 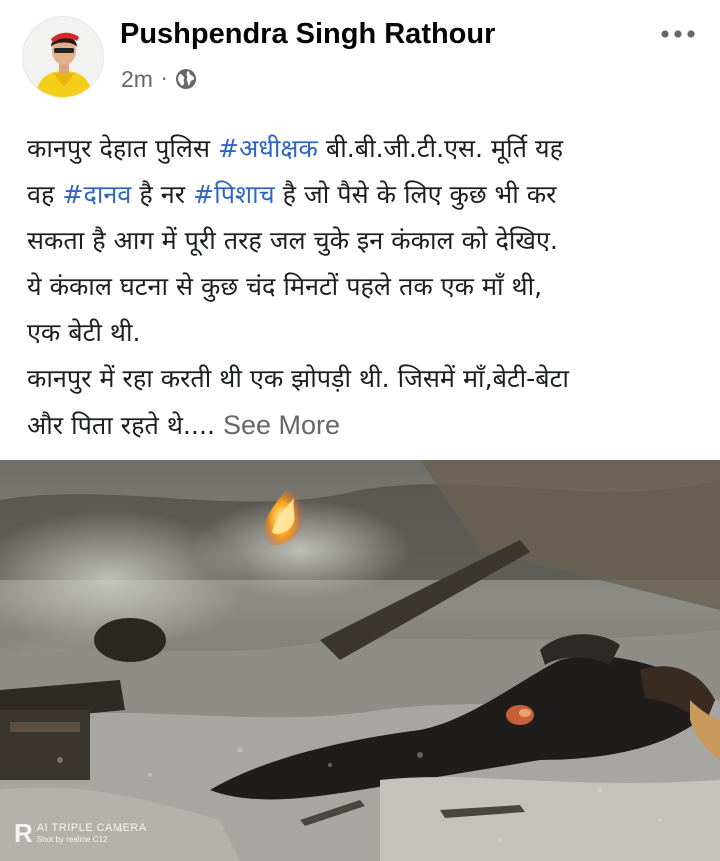 I want to click on post-header: Pushpendra Singh Rathour 2m ·, so click(x=360, y=55).